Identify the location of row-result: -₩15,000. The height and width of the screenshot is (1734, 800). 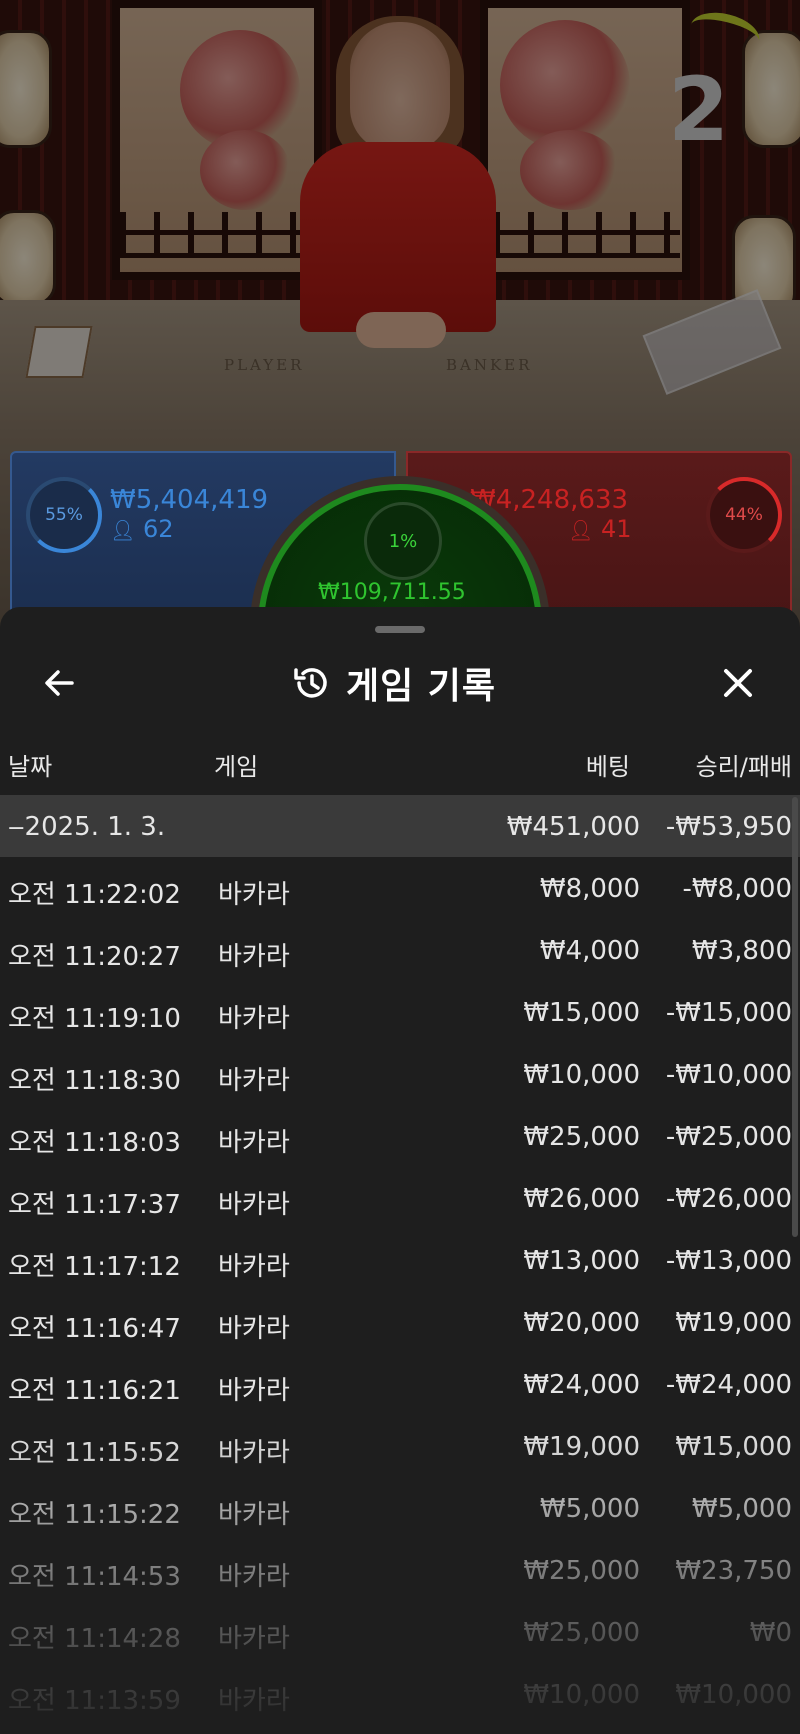
(728, 1013).